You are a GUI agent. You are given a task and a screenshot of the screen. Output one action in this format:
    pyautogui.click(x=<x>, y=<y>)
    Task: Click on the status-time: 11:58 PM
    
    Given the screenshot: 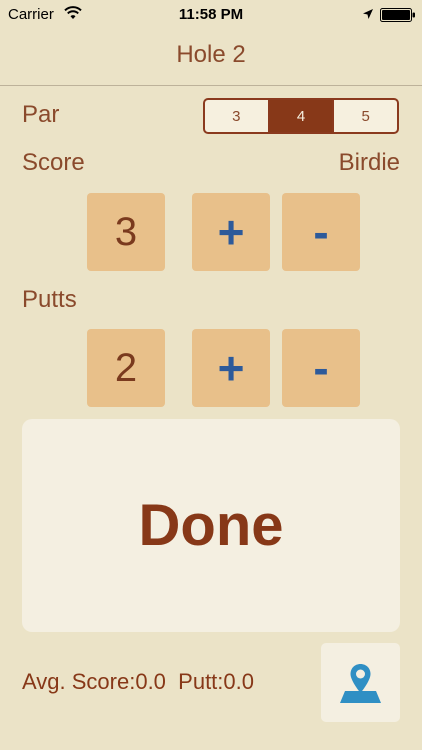 What is the action you would take?
    pyautogui.click(x=211, y=14)
    